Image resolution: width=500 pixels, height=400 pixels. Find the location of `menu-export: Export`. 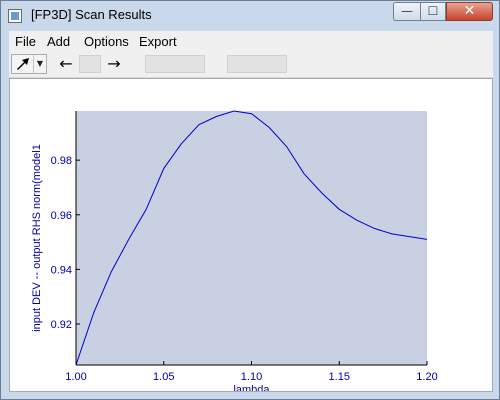

menu-export: Export is located at coordinates (158, 41).